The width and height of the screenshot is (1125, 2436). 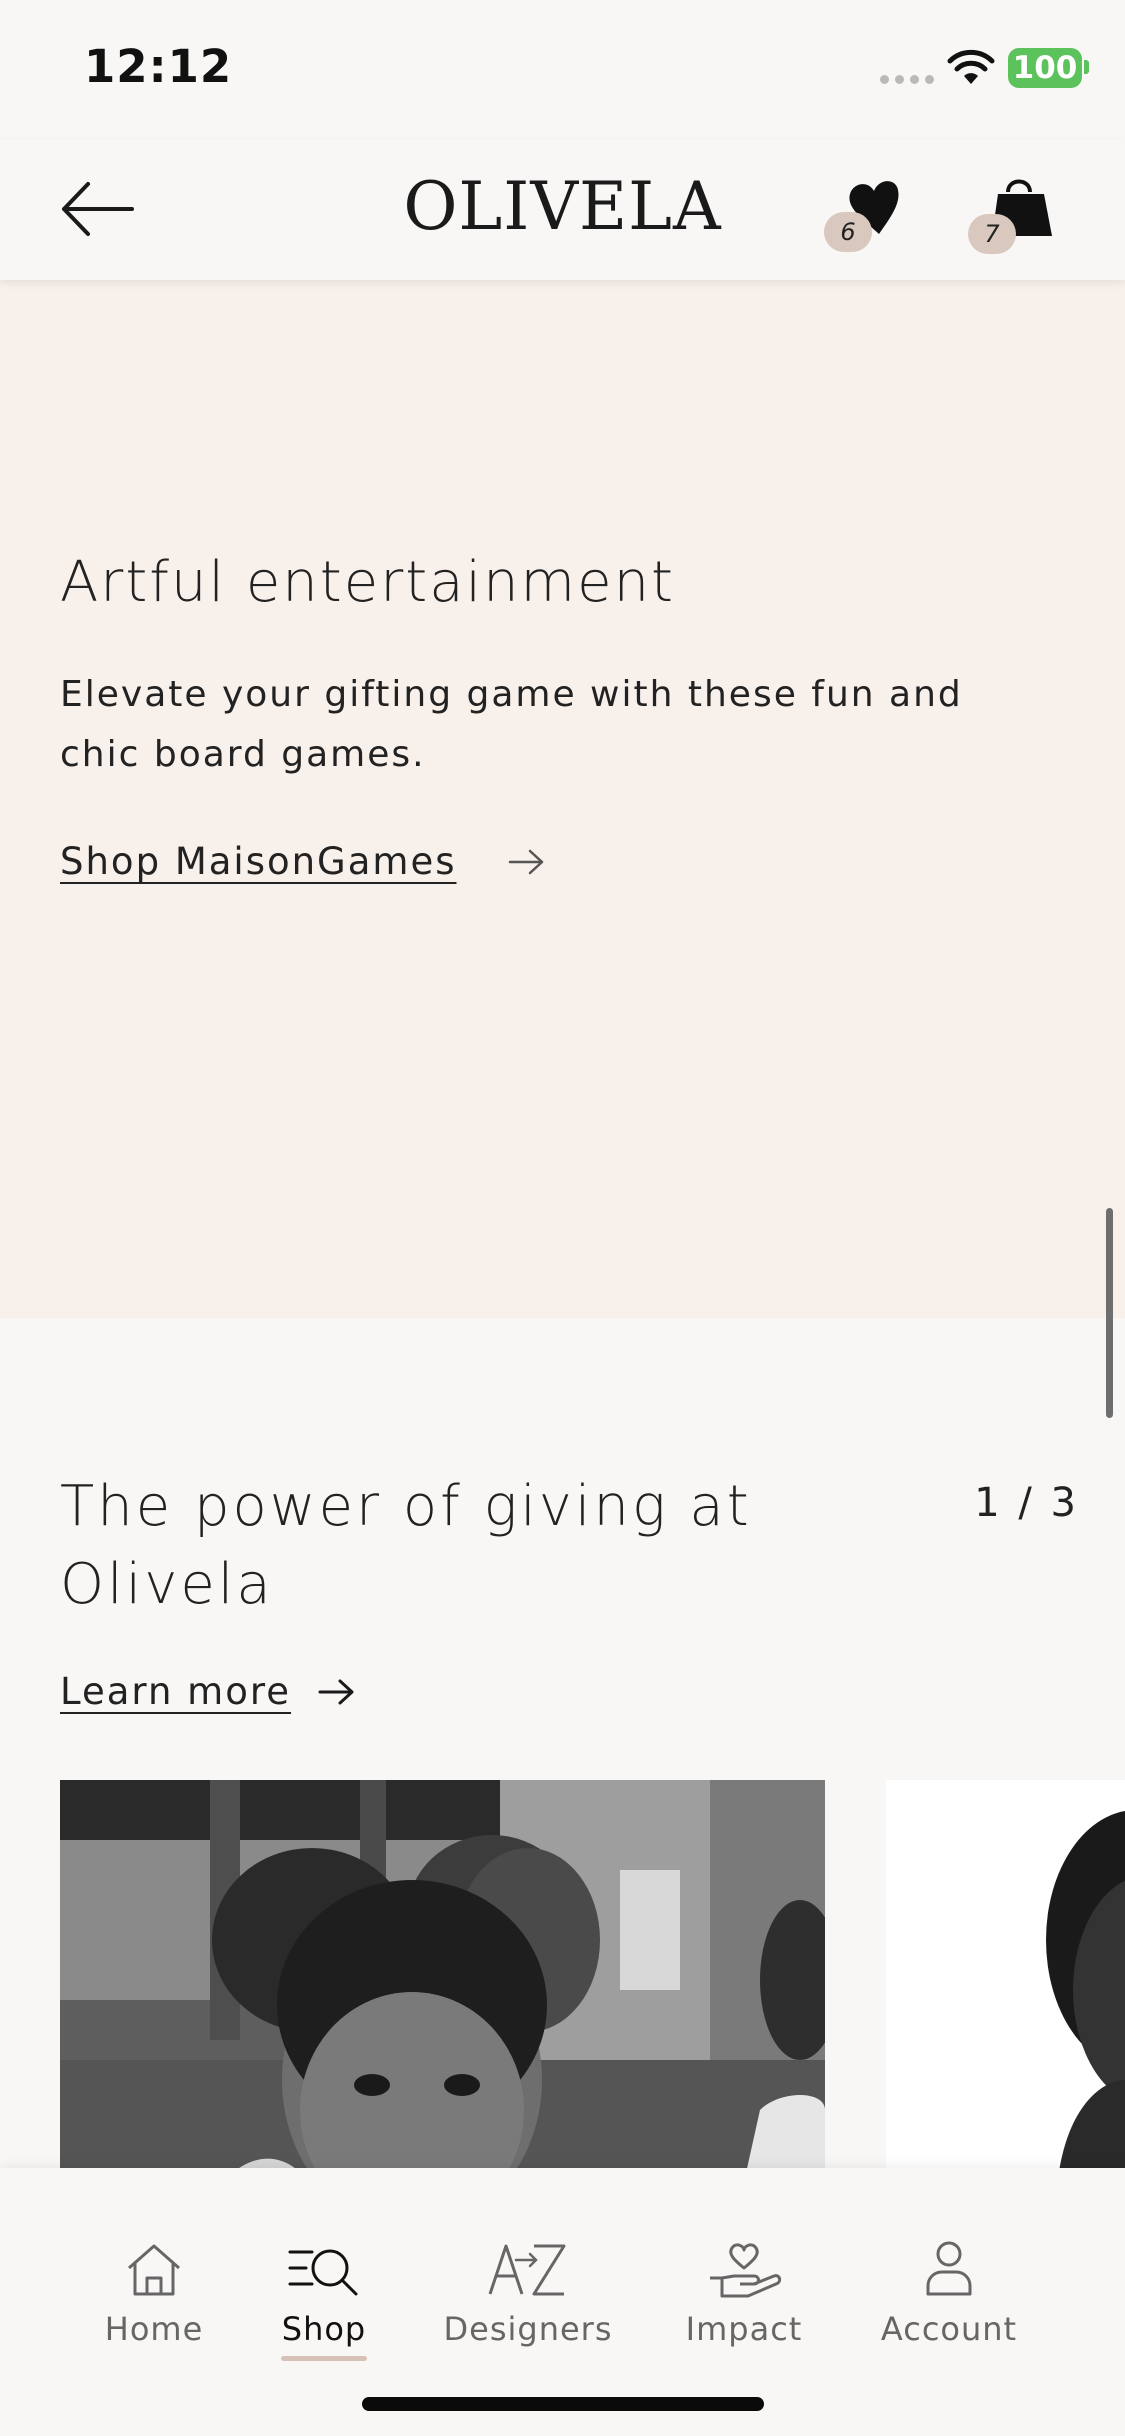 I want to click on battery-icon: 100, so click(x=1045, y=68).